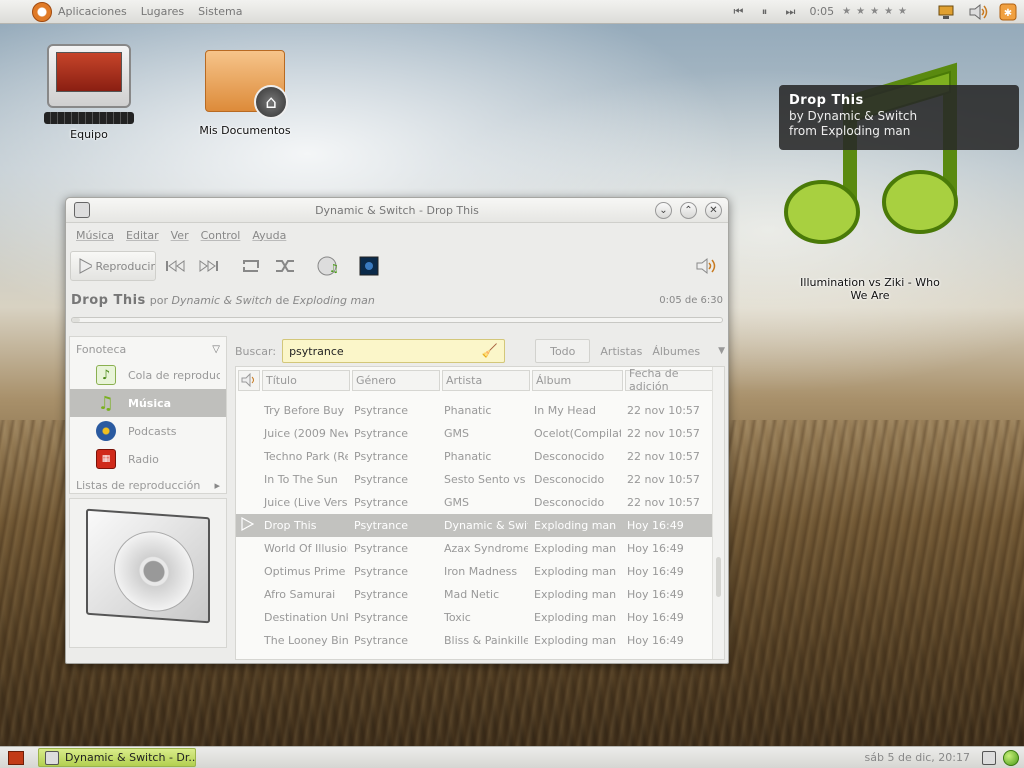  What do you see at coordinates (826, 100) in the screenshot?
I see `notification-title: Drop This` at bounding box center [826, 100].